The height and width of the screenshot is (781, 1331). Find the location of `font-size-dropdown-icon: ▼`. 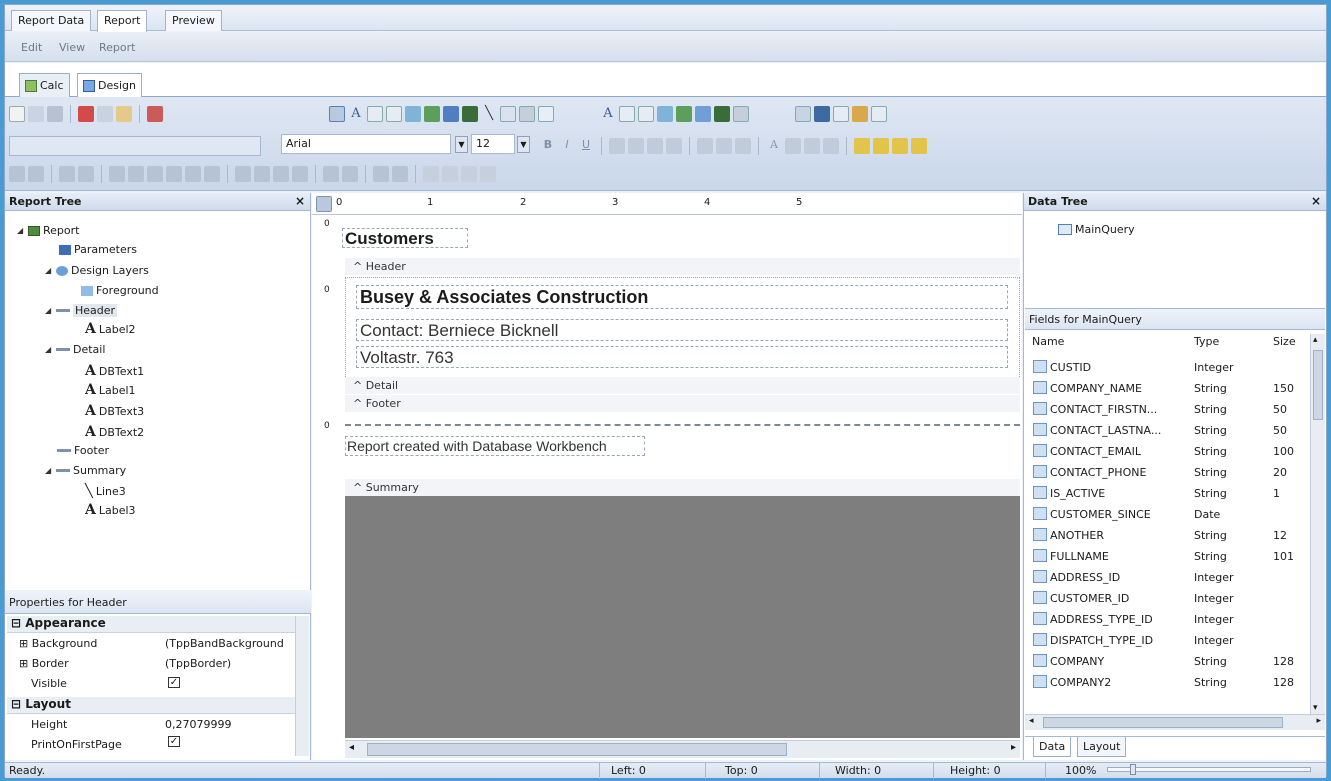

font-size-dropdown-icon: ▼ is located at coordinates (523, 144).